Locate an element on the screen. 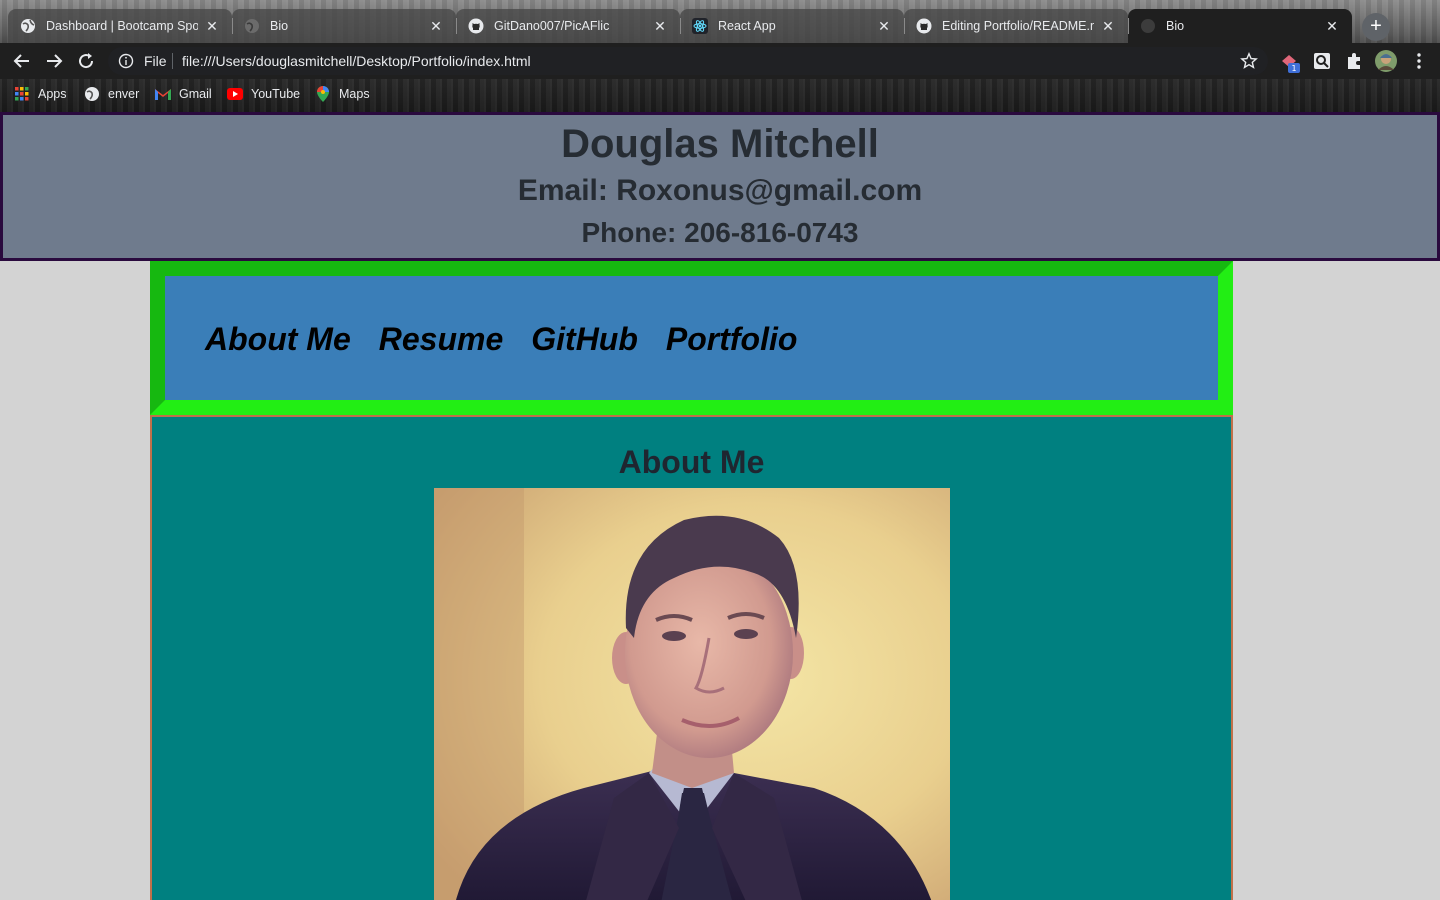 Image resolution: width=1440 pixels, height=900 pixels. name-heading: Douglas Mitchell is located at coordinates (720, 144).